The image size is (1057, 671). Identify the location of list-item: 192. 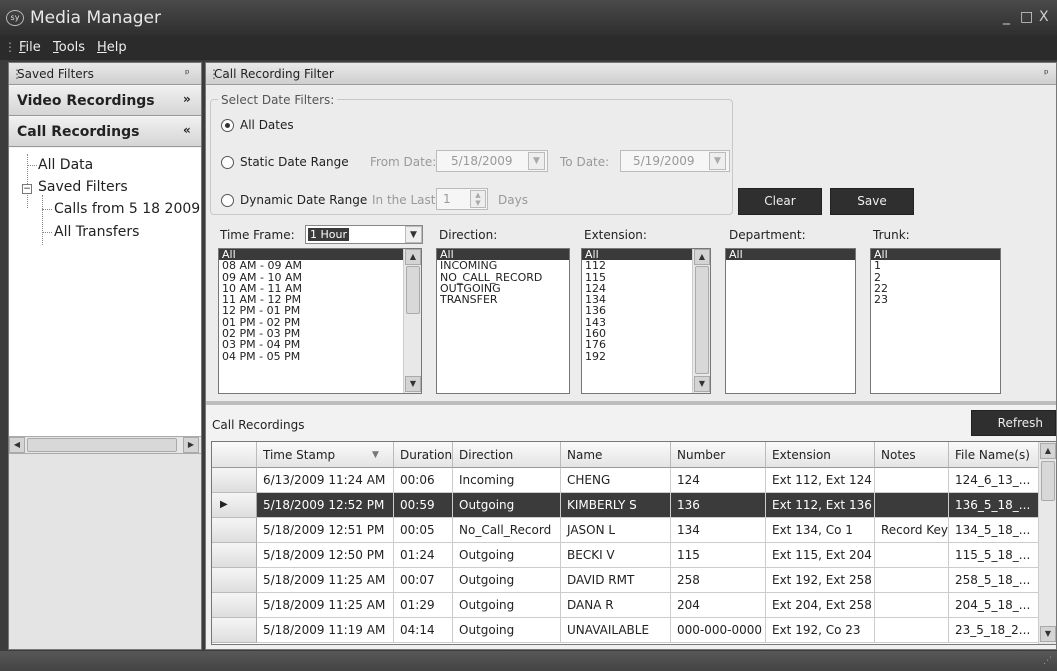
(646, 356).